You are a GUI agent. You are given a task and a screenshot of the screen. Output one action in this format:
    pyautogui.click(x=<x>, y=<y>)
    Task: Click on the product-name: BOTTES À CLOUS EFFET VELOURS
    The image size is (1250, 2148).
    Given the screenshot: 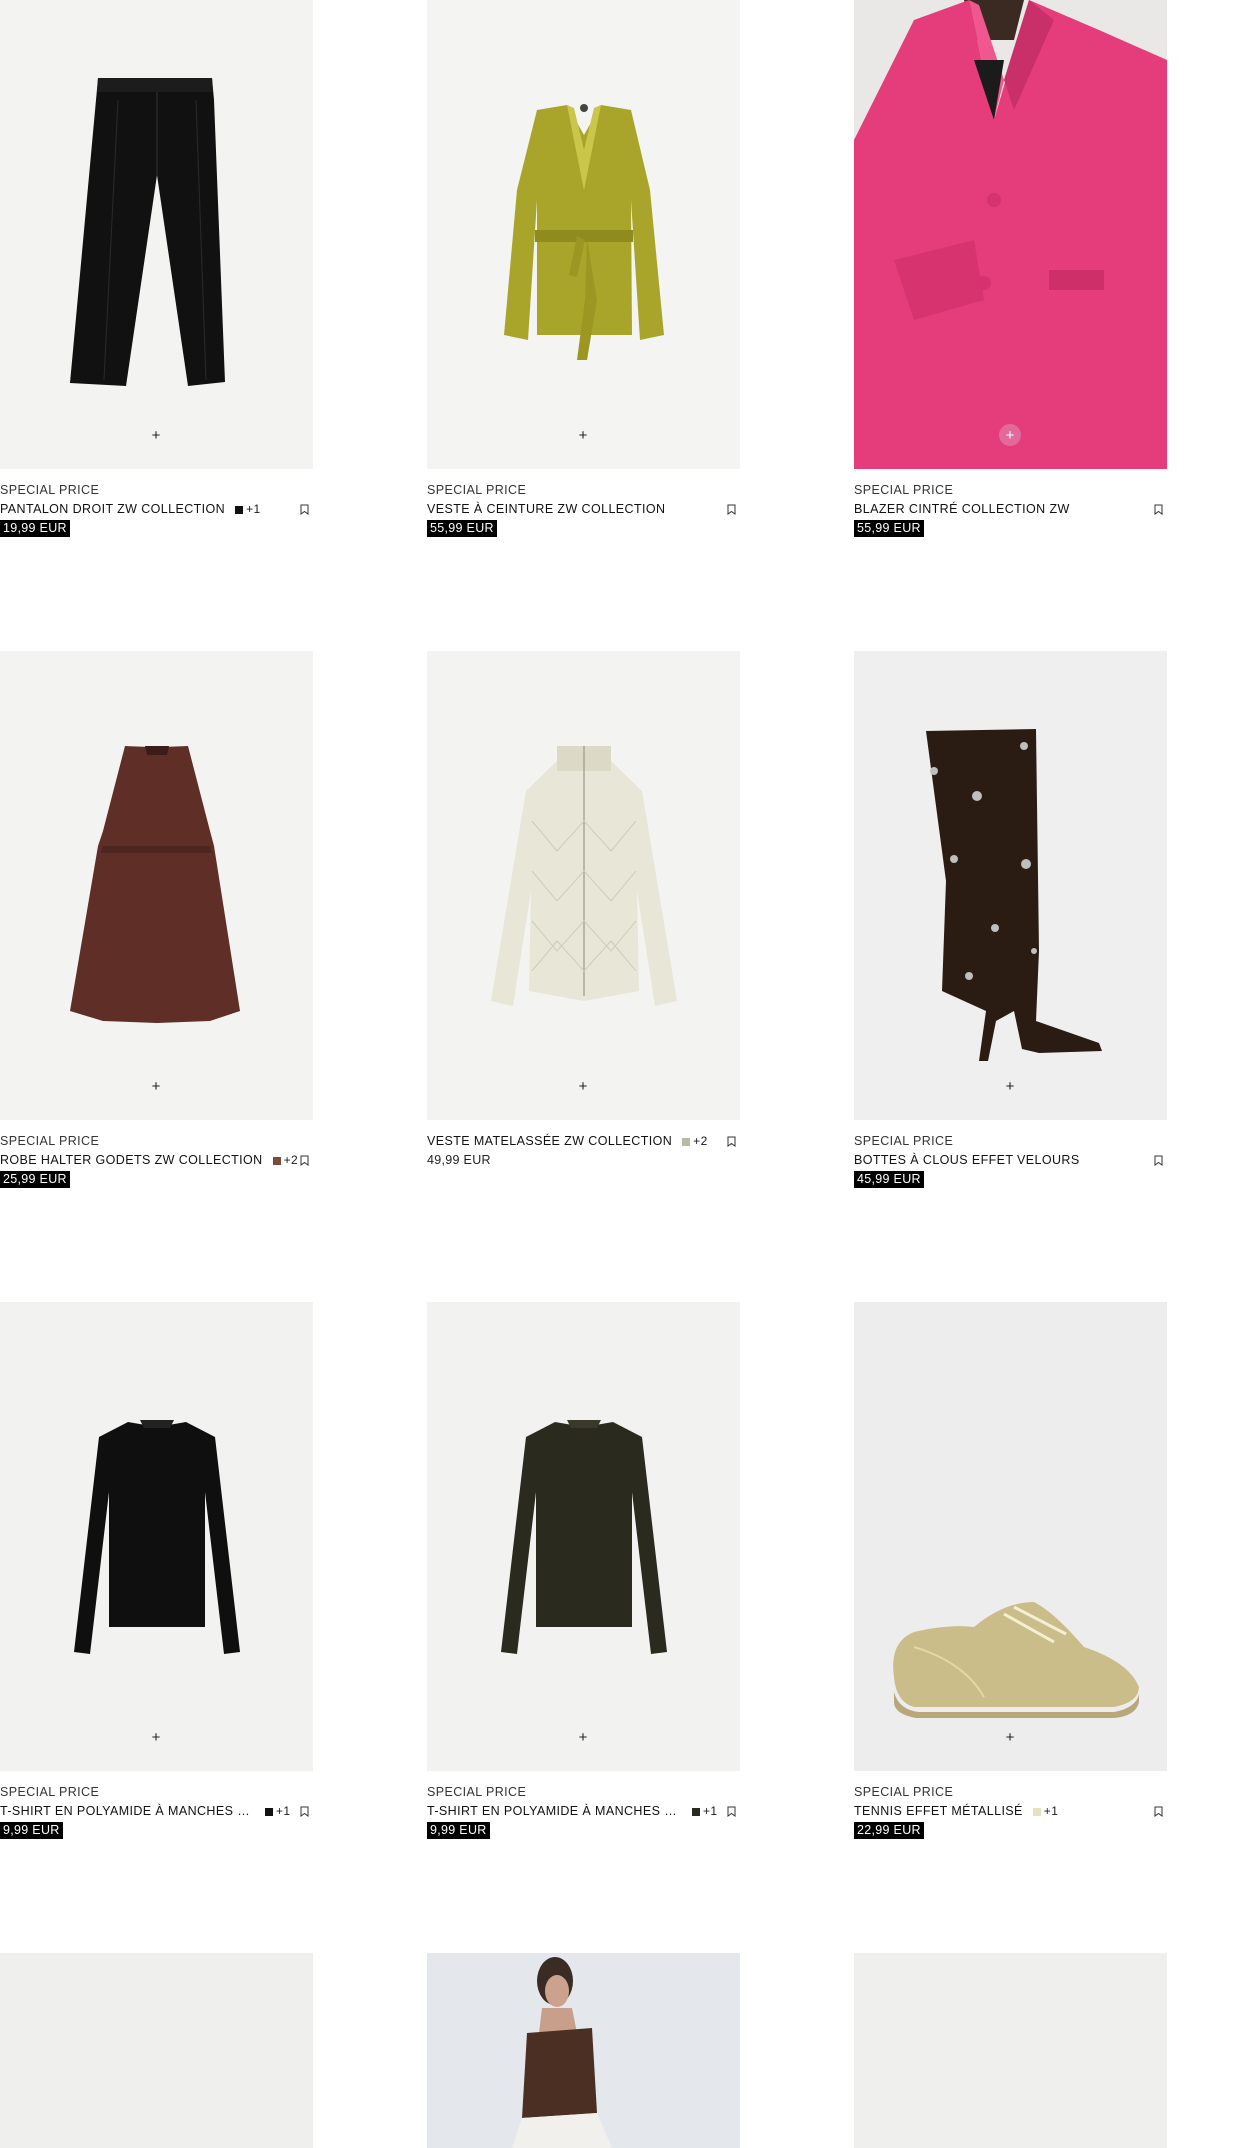 What is the action you would take?
    pyautogui.click(x=967, y=1160)
    